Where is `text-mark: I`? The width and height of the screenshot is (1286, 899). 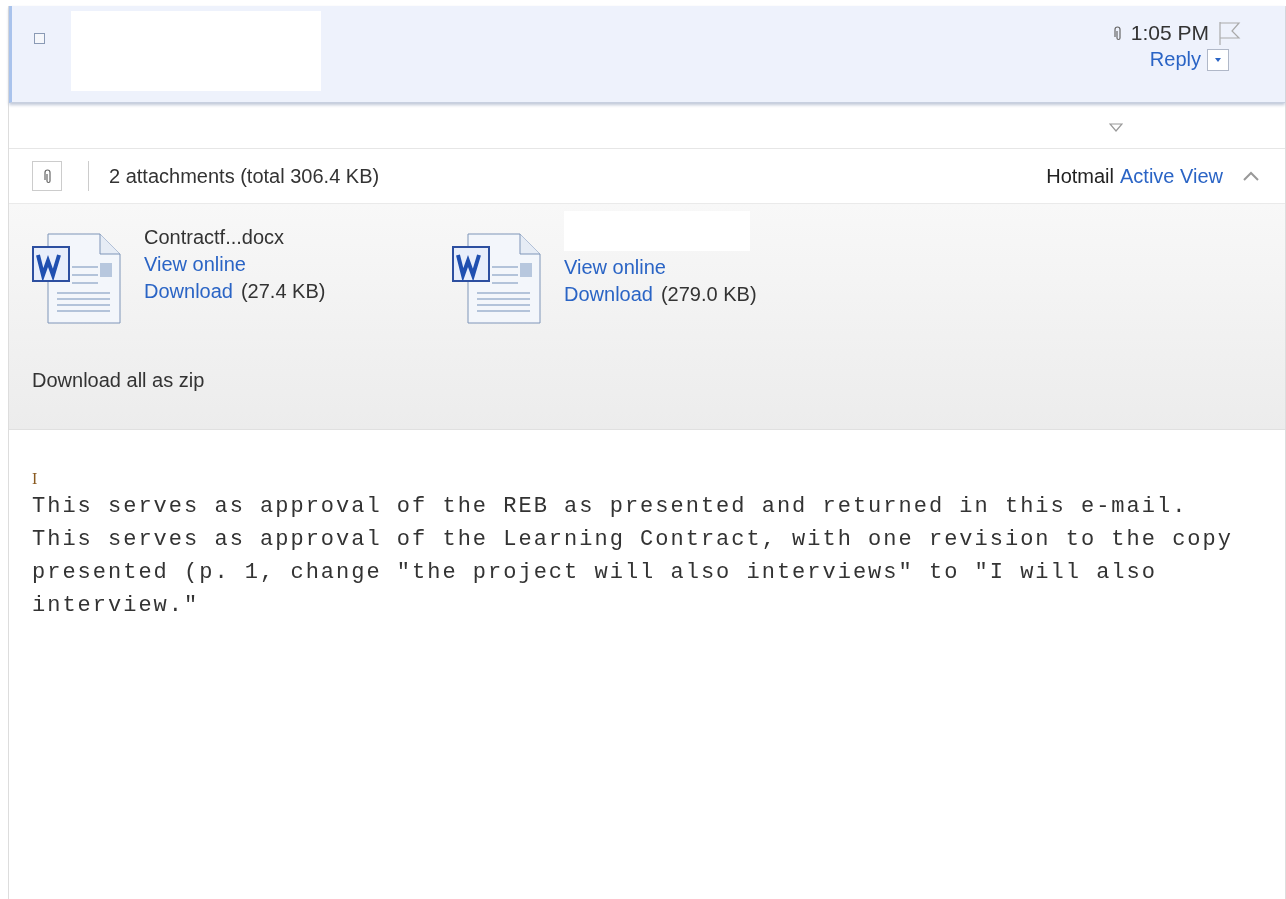 text-mark: I is located at coordinates (35, 479).